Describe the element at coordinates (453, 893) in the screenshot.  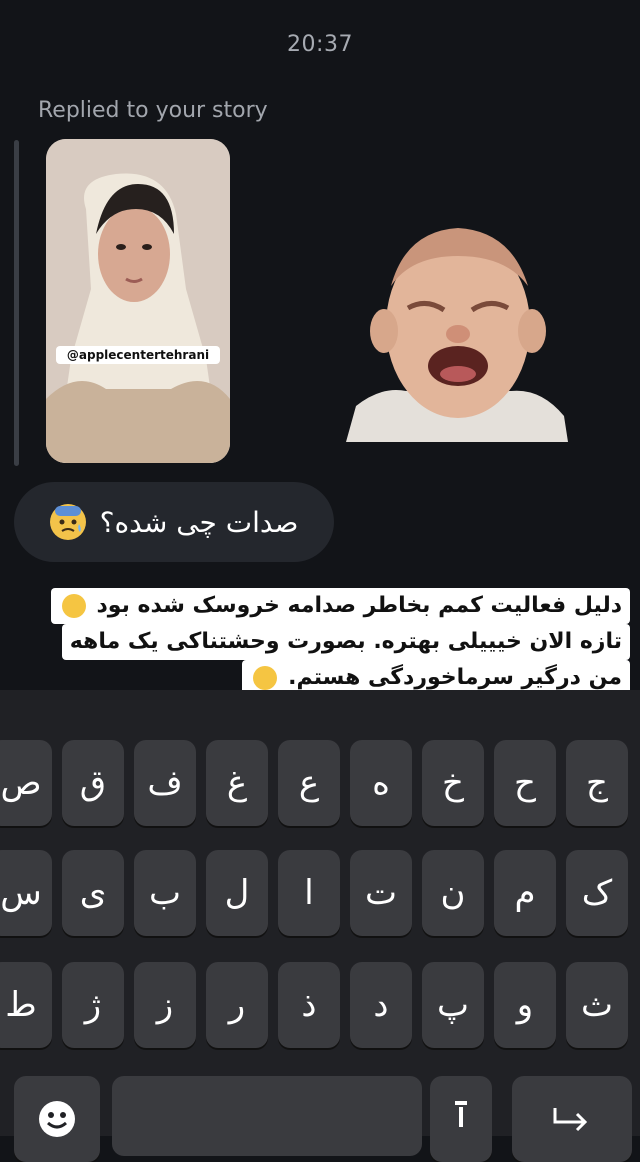
I see `key: ن` at that location.